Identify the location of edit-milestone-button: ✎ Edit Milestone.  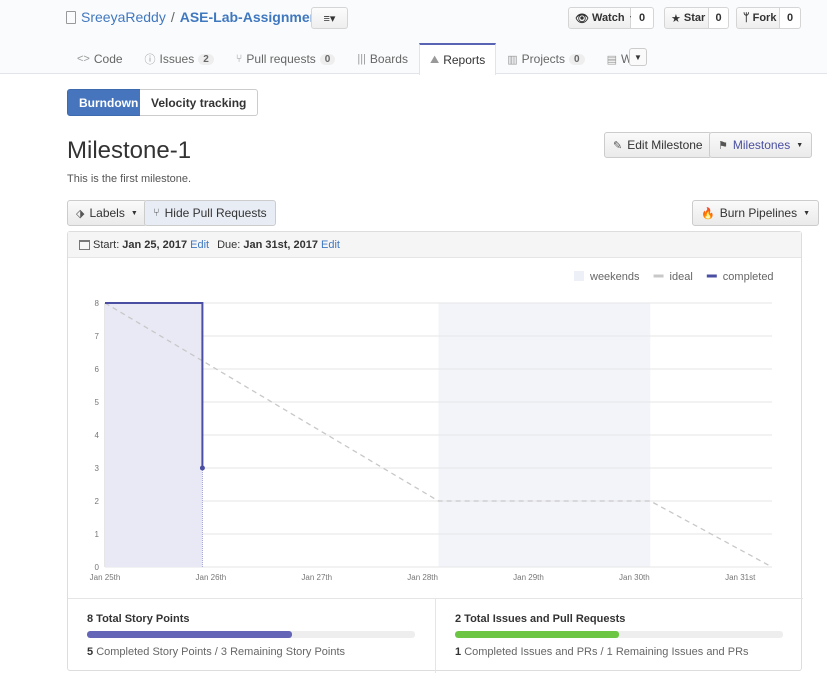
(658, 145).